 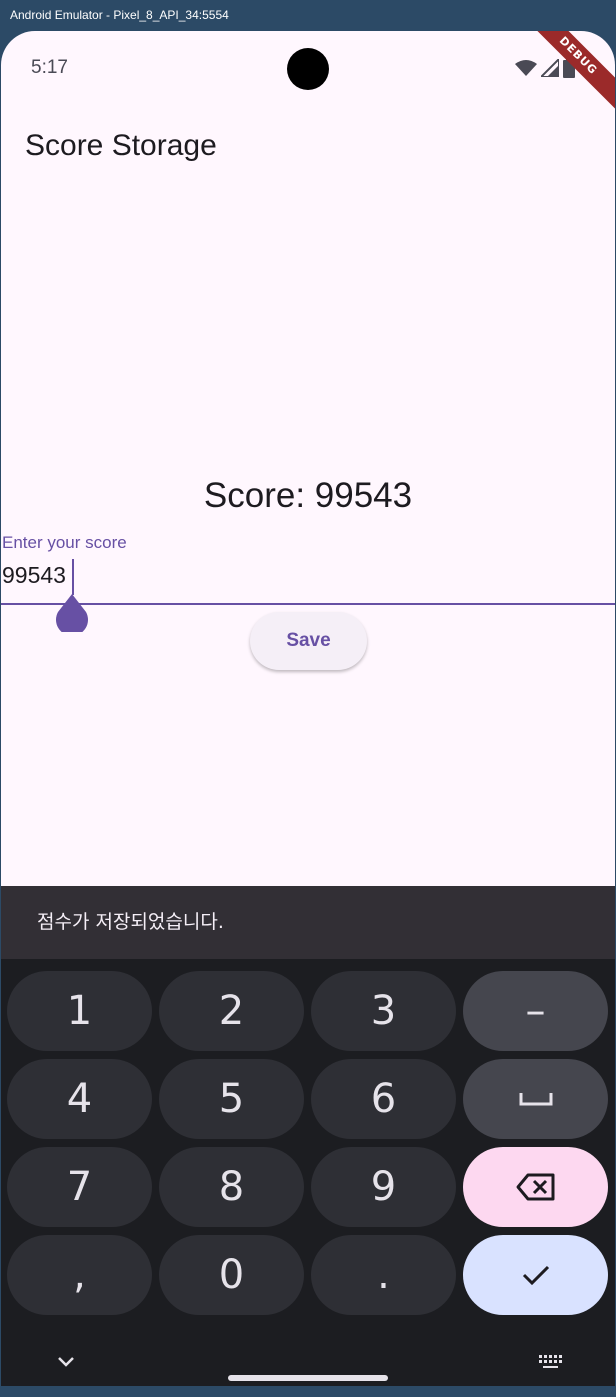 What do you see at coordinates (231, 1011) in the screenshot?
I see `key-2: 2` at bounding box center [231, 1011].